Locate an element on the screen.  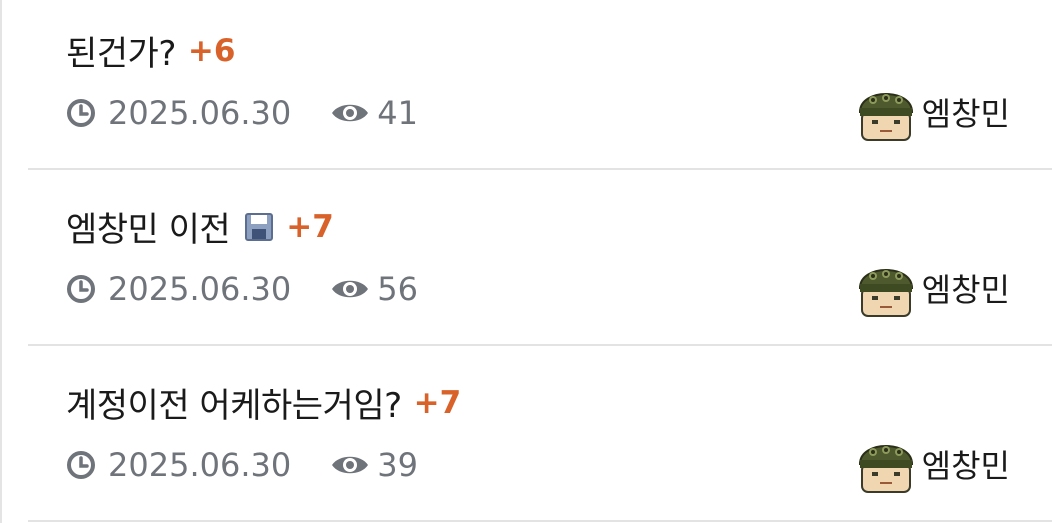
left-border is located at coordinates (1, 261).